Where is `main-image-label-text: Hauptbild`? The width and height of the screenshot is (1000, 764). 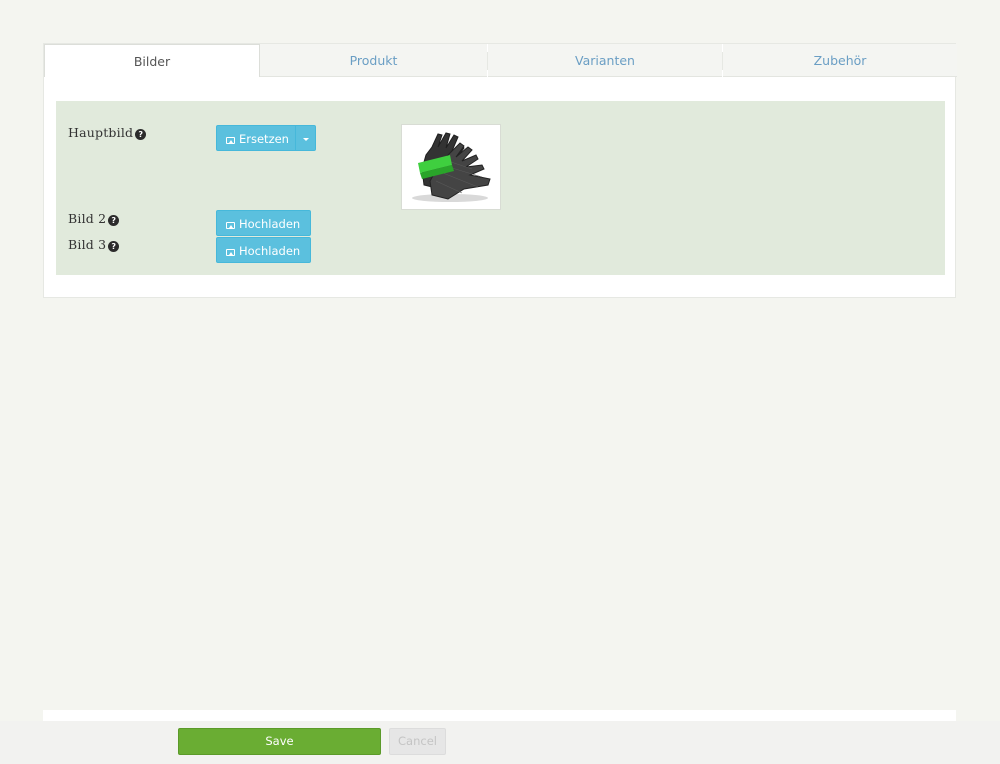
main-image-label-text: Hauptbild is located at coordinates (101, 132).